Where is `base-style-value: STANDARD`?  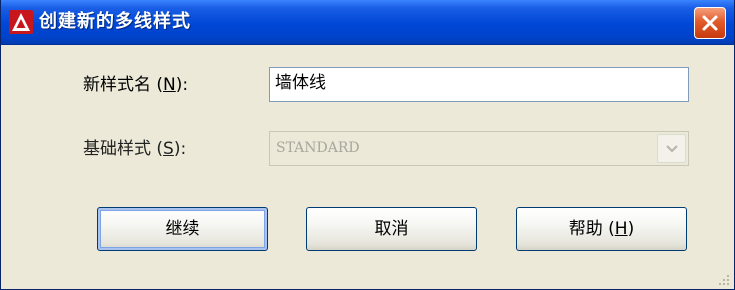
base-style-value: STANDARD is located at coordinates (318, 148).